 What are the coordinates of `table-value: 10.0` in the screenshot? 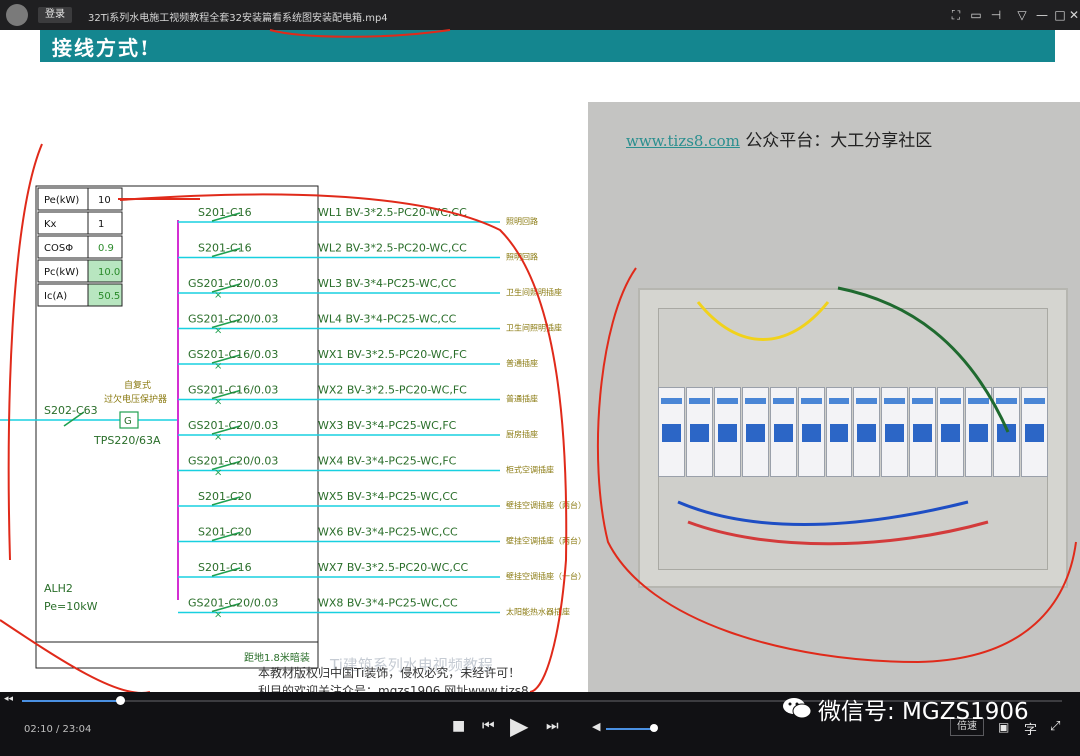 It's located at (109, 272).